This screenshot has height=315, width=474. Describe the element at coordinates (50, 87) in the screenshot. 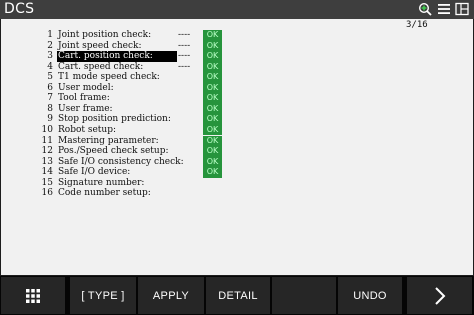

I see `row-number: 6` at that location.